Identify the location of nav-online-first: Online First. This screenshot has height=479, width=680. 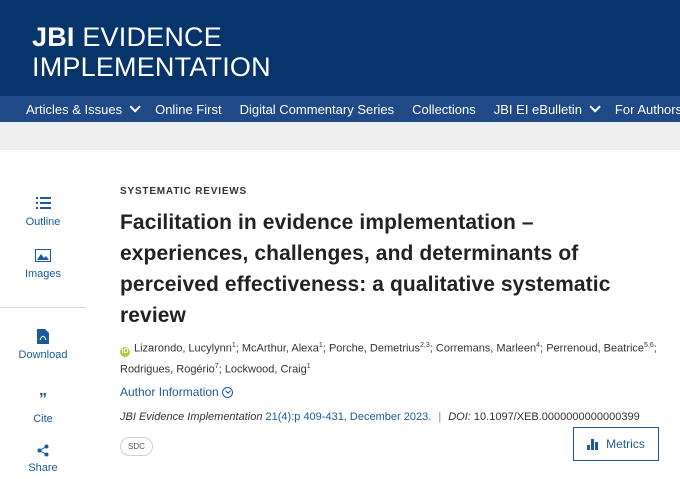
(179, 109).